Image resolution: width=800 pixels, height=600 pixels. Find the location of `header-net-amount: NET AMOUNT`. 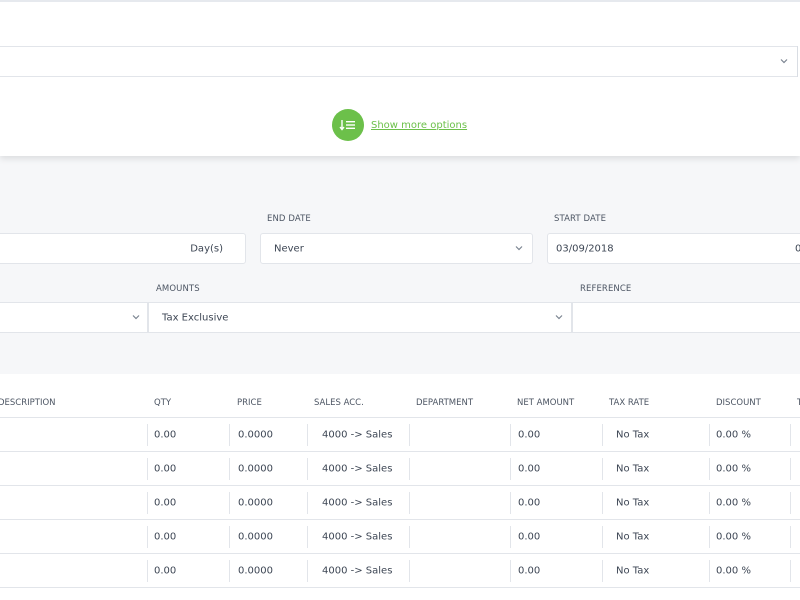

header-net-amount: NET AMOUNT is located at coordinates (546, 403).